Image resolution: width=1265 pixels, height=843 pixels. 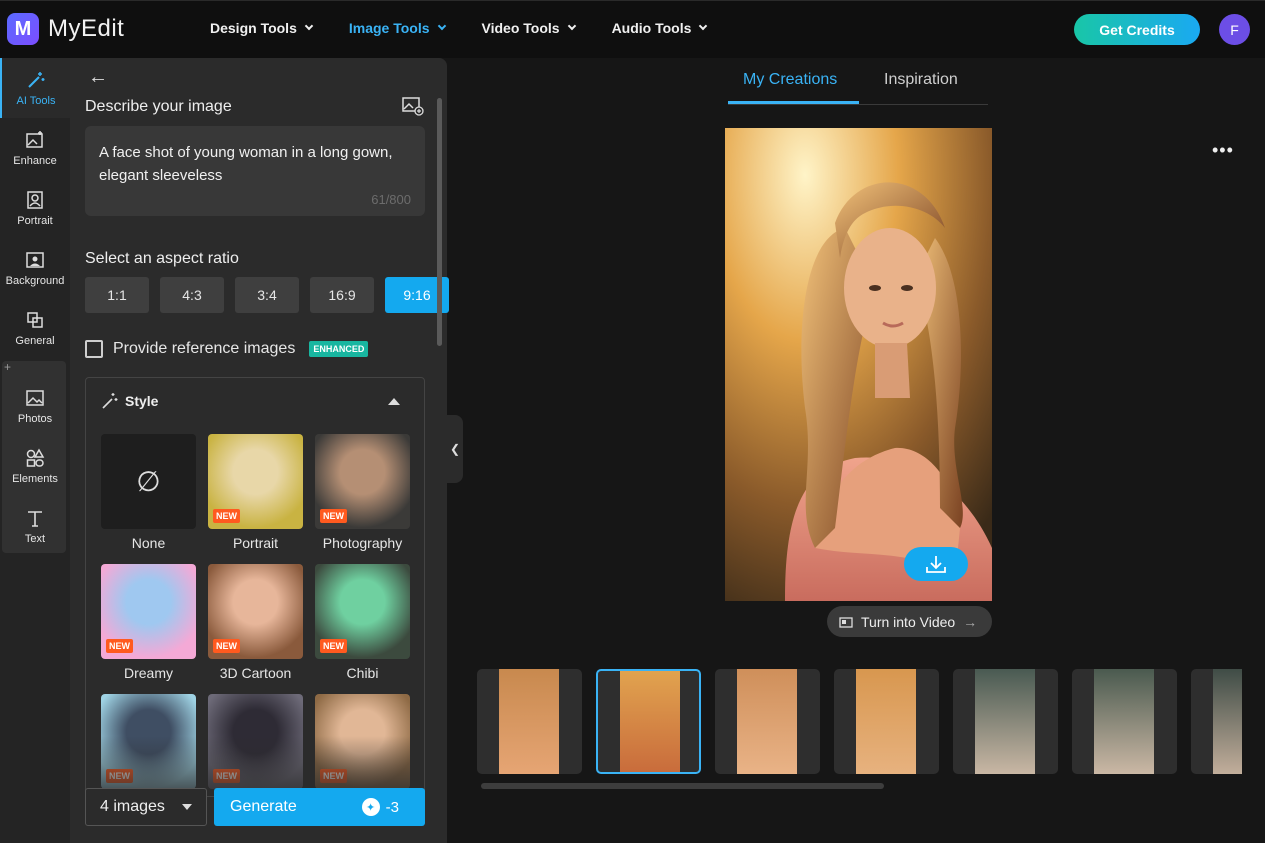 I want to click on char-count: 61/800, so click(x=391, y=199).